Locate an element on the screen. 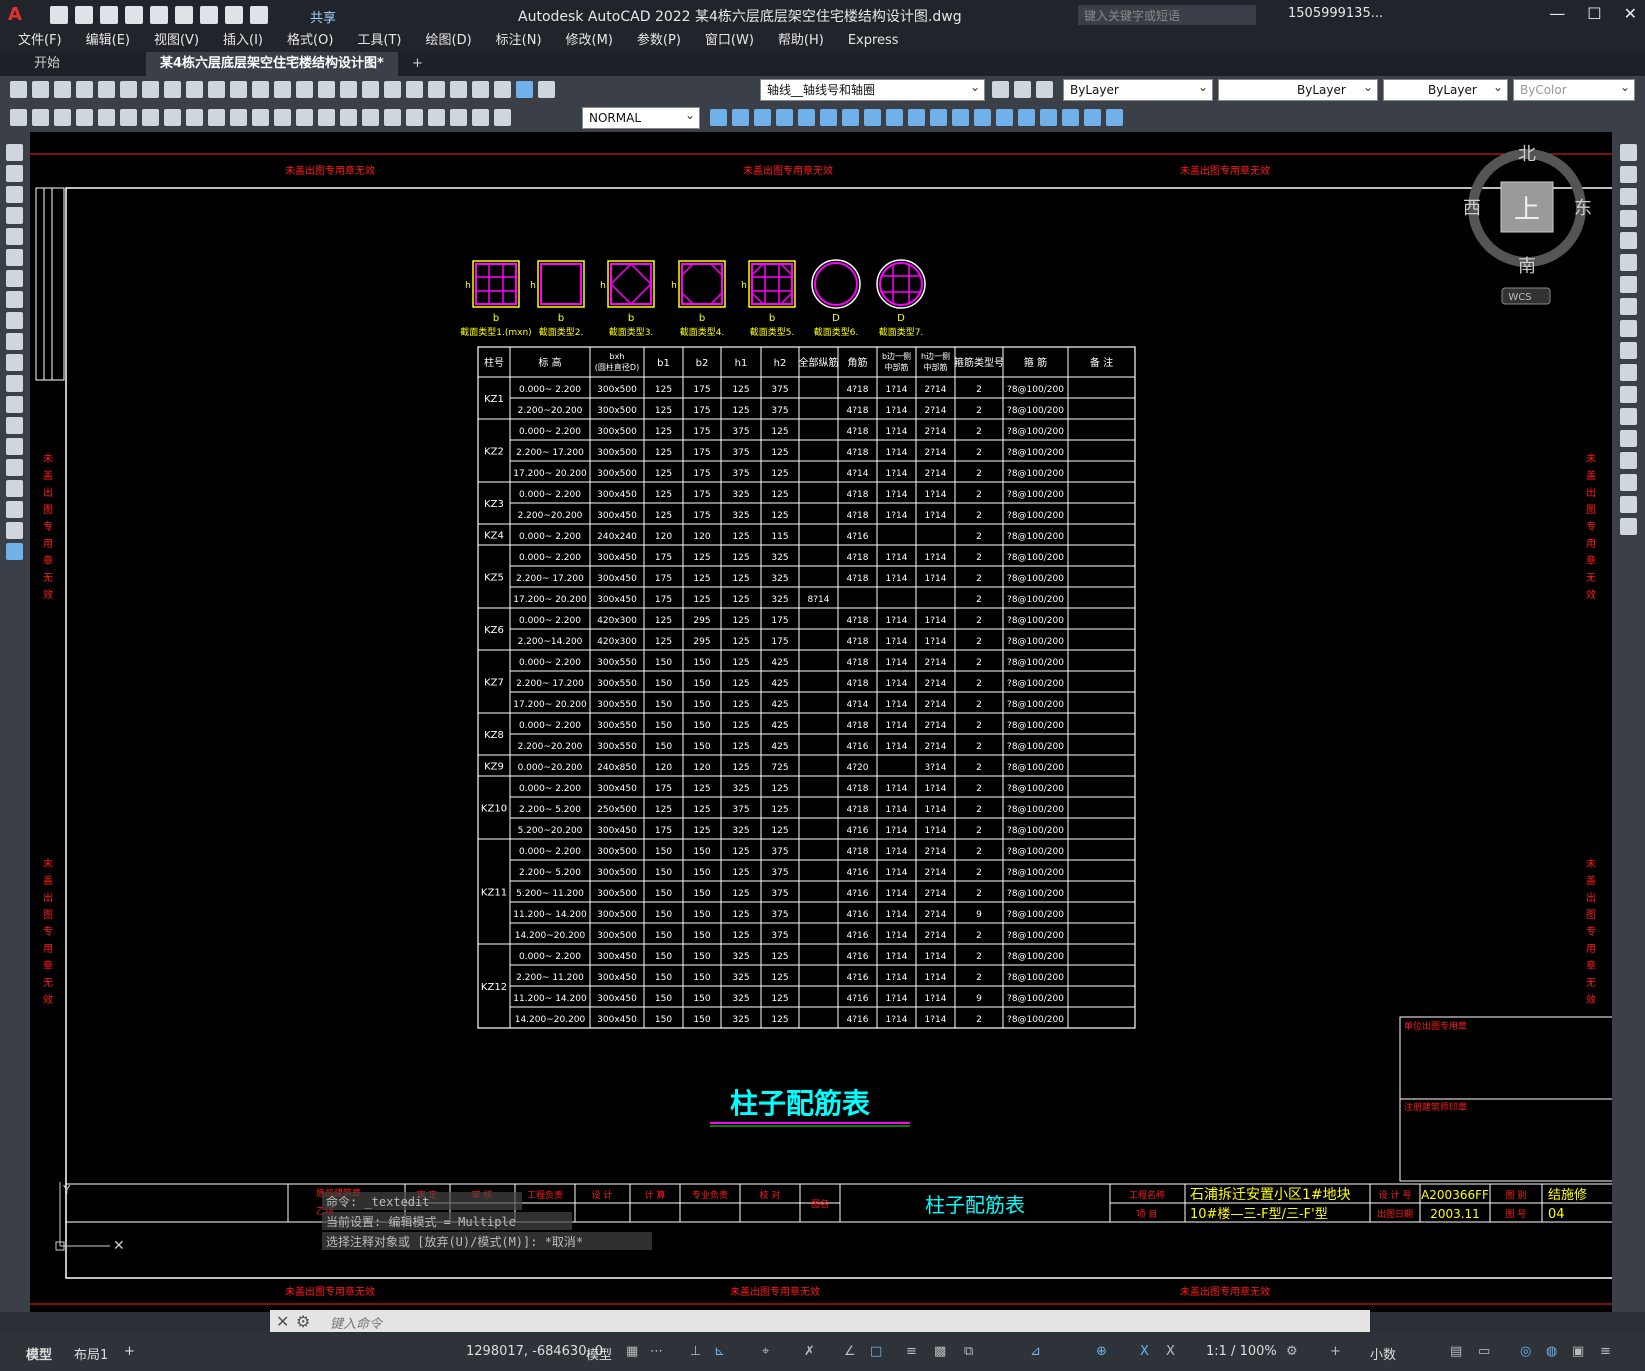 The width and height of the screenshot is (1645, 1371). dim-break-icon is located at coordinates (348, 117).